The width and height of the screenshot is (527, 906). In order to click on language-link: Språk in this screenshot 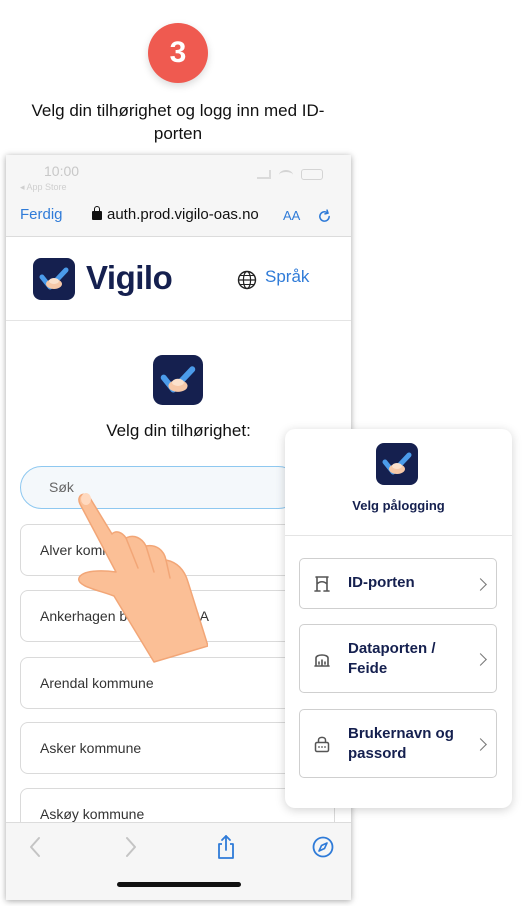, I will do `click(287, 277)`.